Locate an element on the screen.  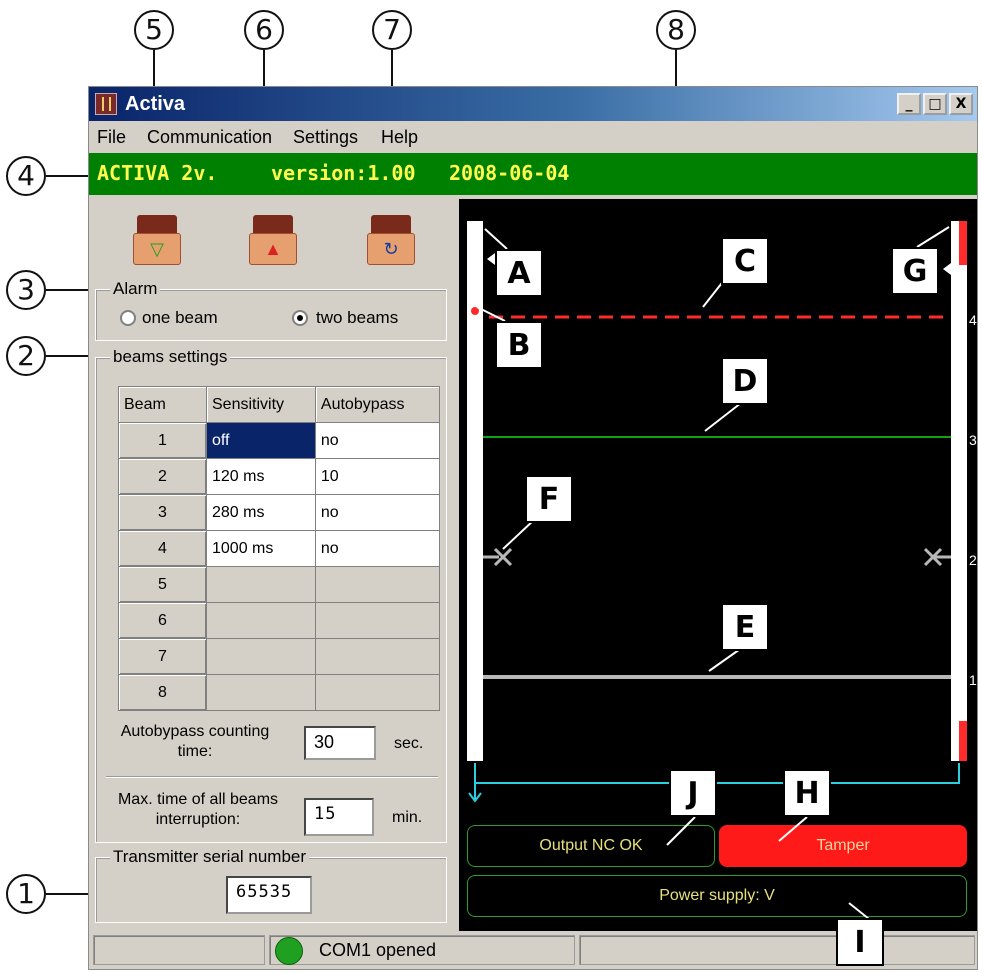
maximize-button: □ is located at coordinates (935, 104).